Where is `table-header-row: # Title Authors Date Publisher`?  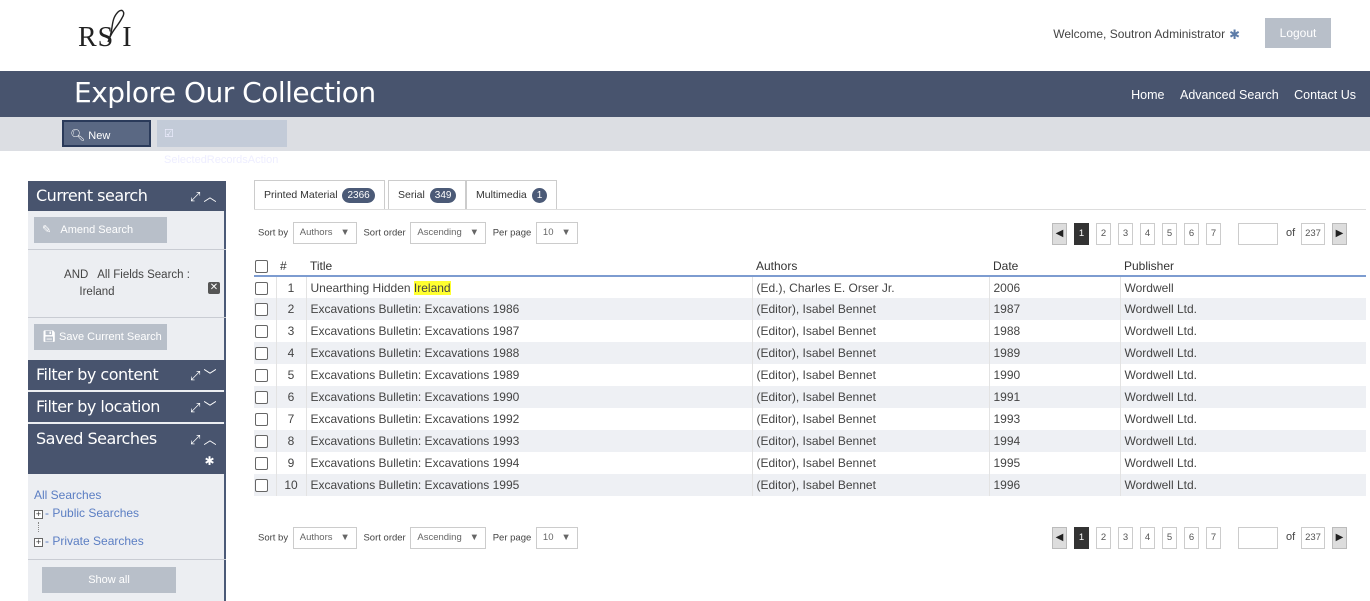 table-header-row: # Title Authors Date Publisher is located at coordinates (810, 267).